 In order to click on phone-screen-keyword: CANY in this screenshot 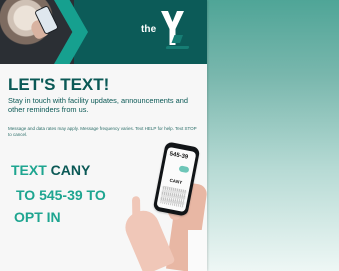, I will do `click(176, 181)`.